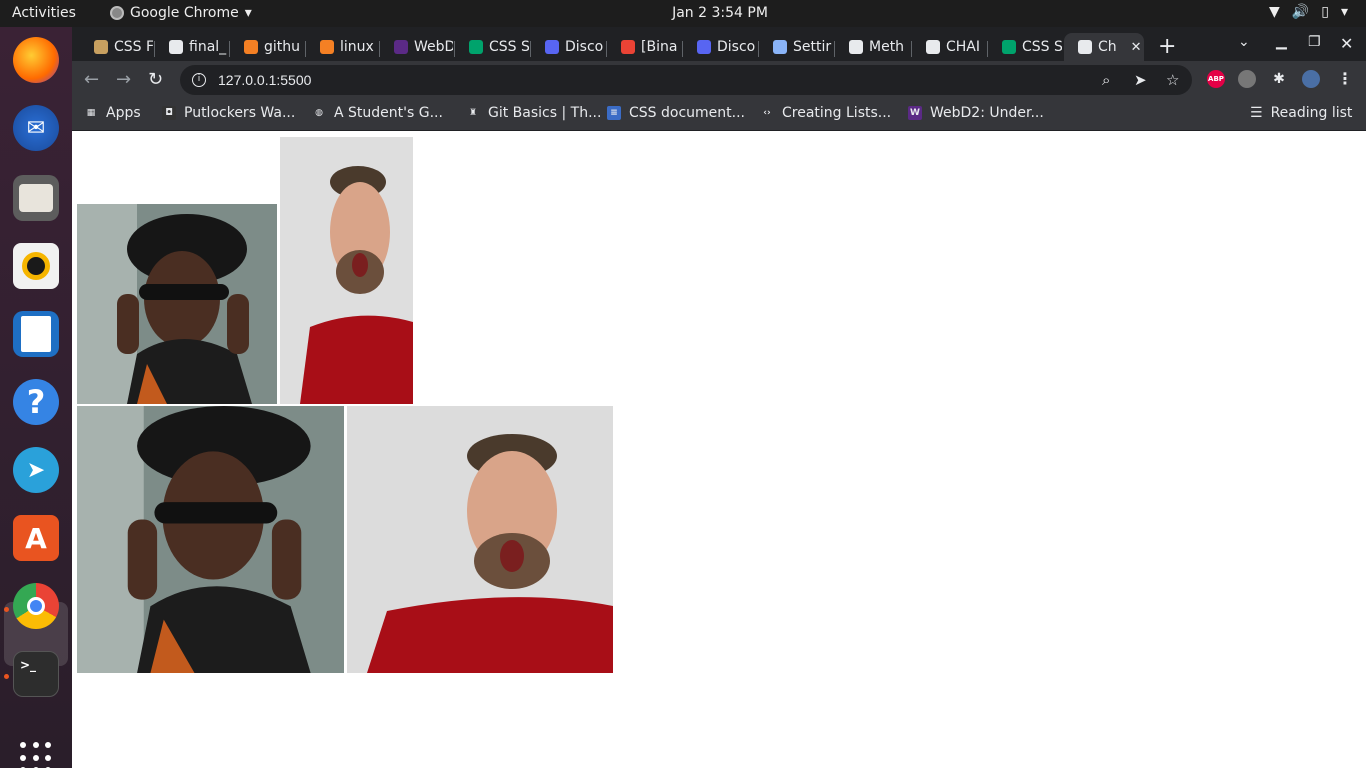 The image size is (1366, 774). What do you see at coordinates (720, 47) in the screenshot?
I see `tab-8: Disco` at bounding box center [720, 47].